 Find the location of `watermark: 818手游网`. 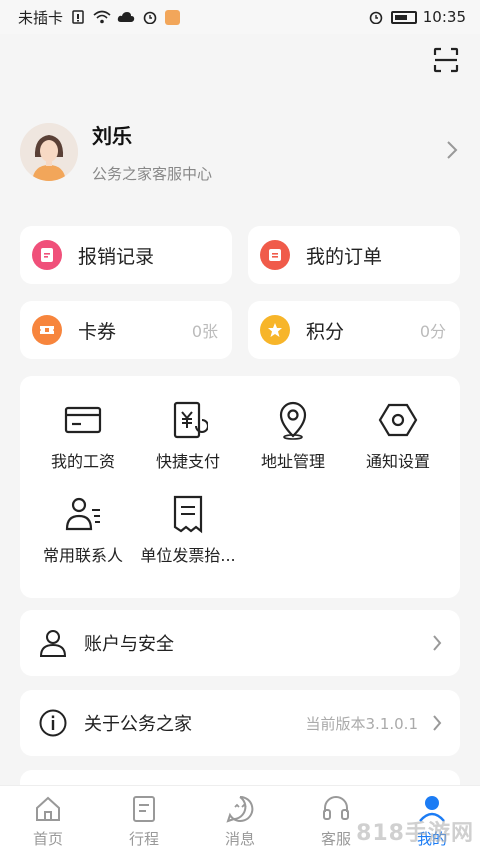

watermark: 818手游网 is located at coordinates (415, 833).